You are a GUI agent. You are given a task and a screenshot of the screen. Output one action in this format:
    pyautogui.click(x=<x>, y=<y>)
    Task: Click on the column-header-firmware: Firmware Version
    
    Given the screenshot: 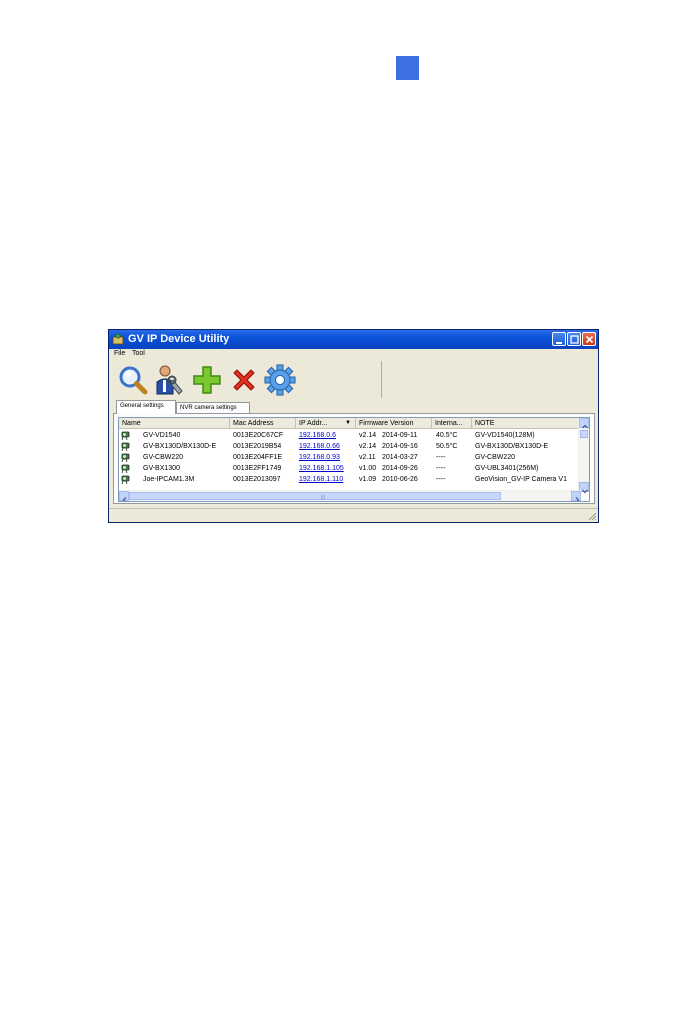 What is the action you would take?
    pyautogui.click(x=394, y=423)
    